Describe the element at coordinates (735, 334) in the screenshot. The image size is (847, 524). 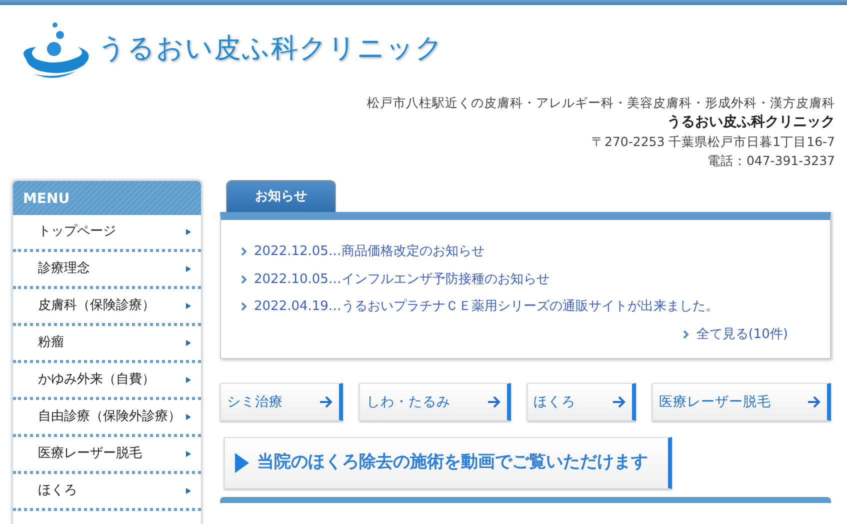
I see `view-all-link: 全て見る(10件)` at that location.